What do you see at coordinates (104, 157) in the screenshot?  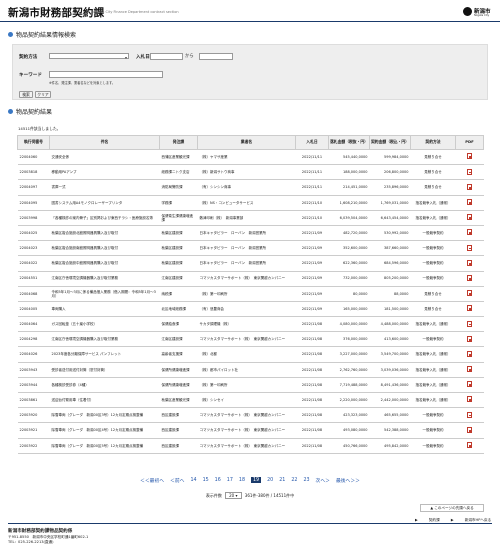 I see `row-subject: 交通安全係` at bounding box center [104, 157].